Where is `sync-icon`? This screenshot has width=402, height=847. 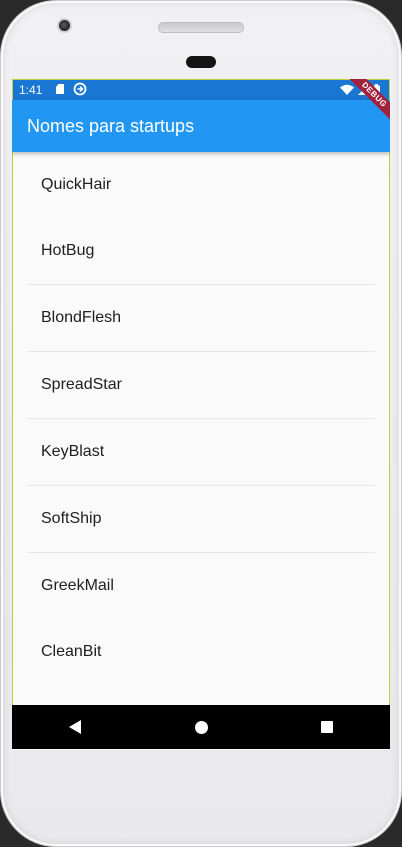
sync-icon is located at coordinates (80, 89).